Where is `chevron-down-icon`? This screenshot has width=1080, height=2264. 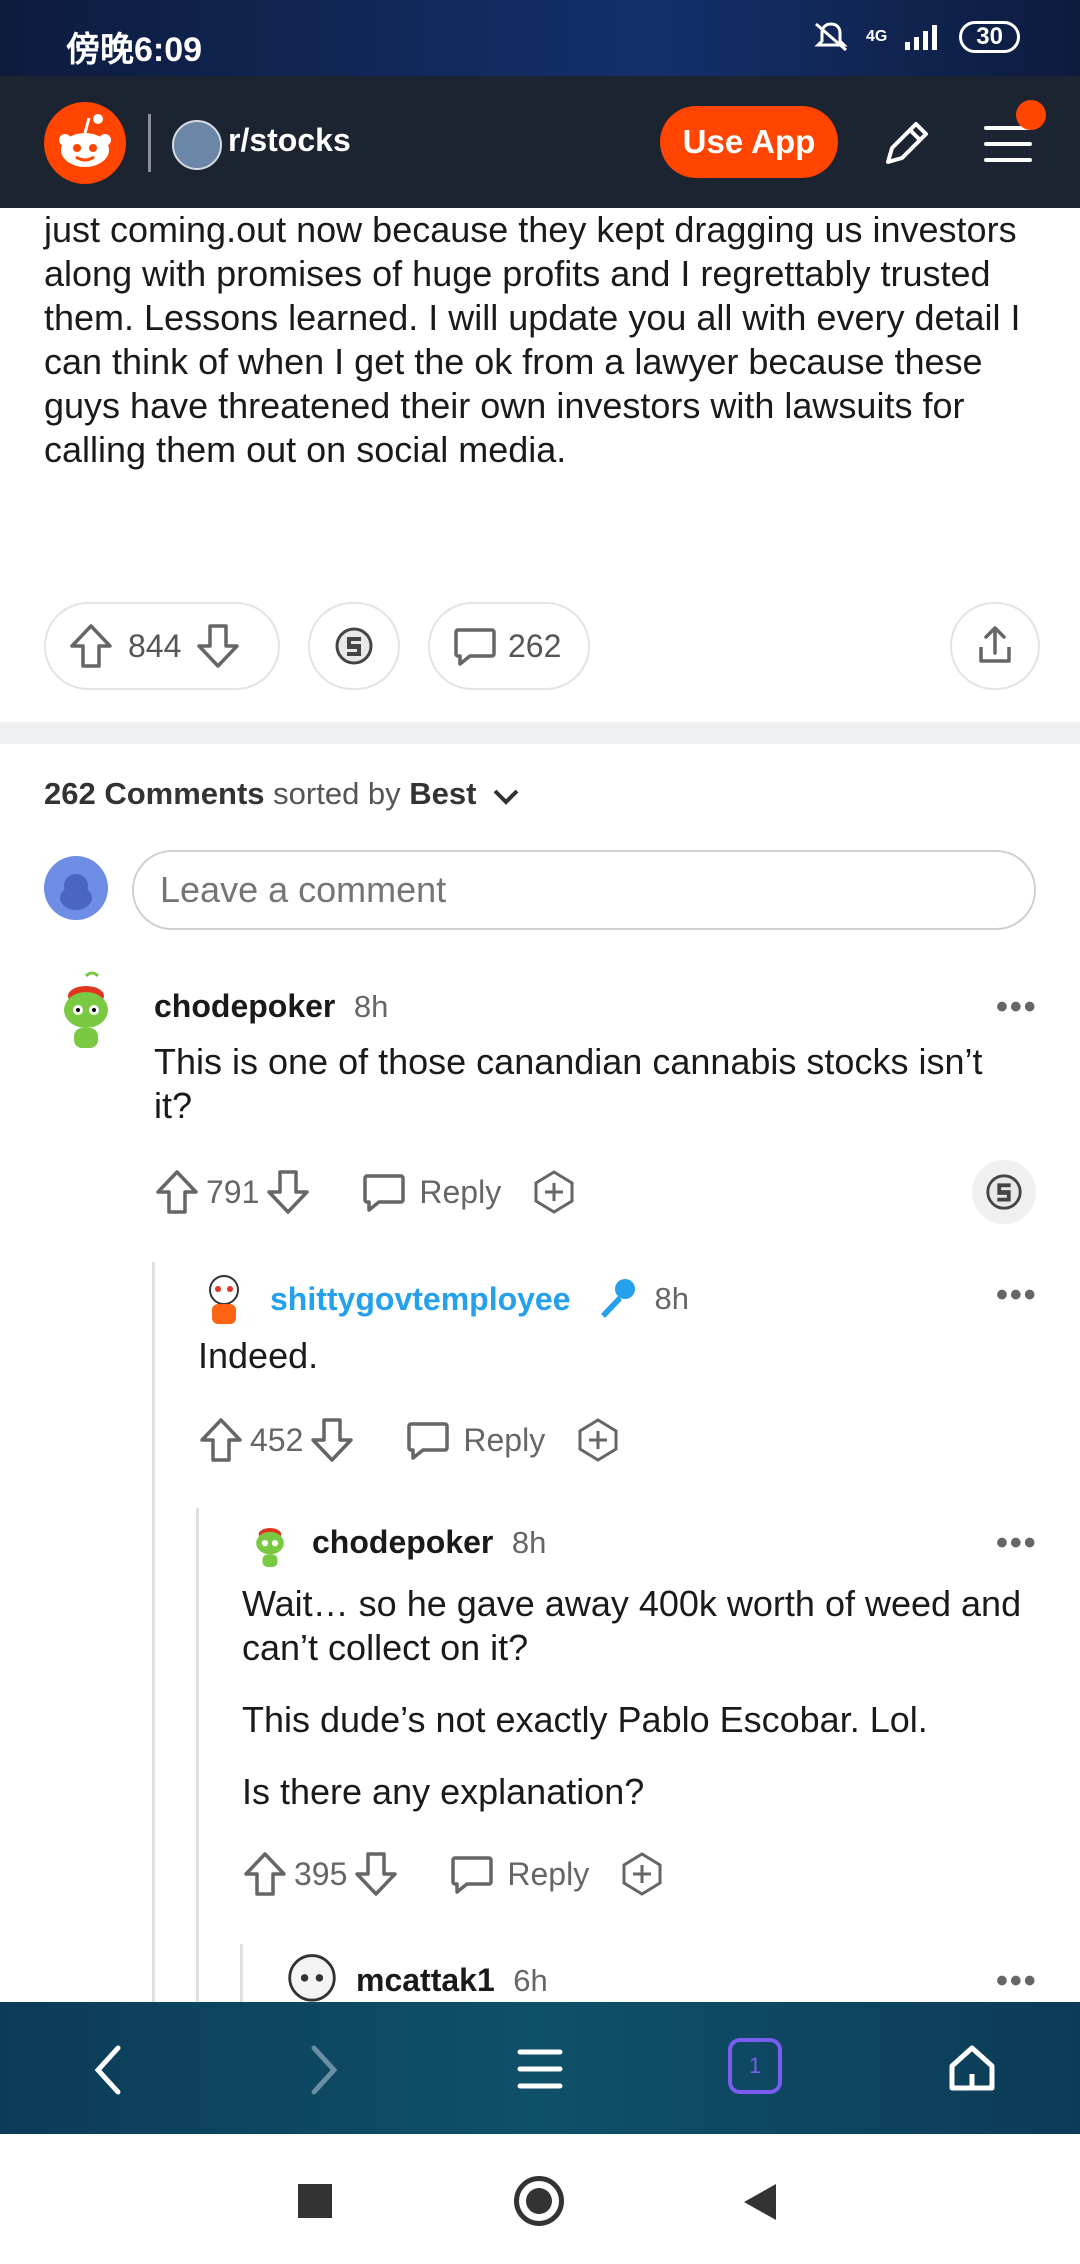
chevron-down-icon is located at coordinates (506, 796).